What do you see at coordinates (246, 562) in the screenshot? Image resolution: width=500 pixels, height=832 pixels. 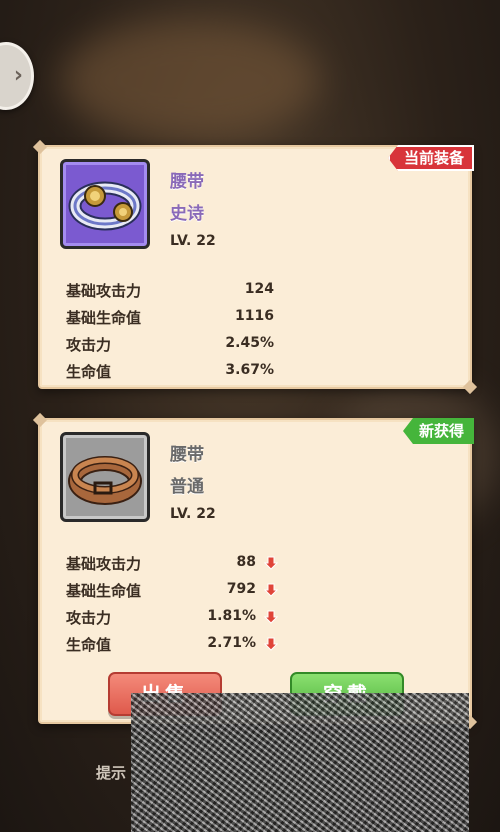 I see `stat-value: 88` at bounding box center [246, 562].